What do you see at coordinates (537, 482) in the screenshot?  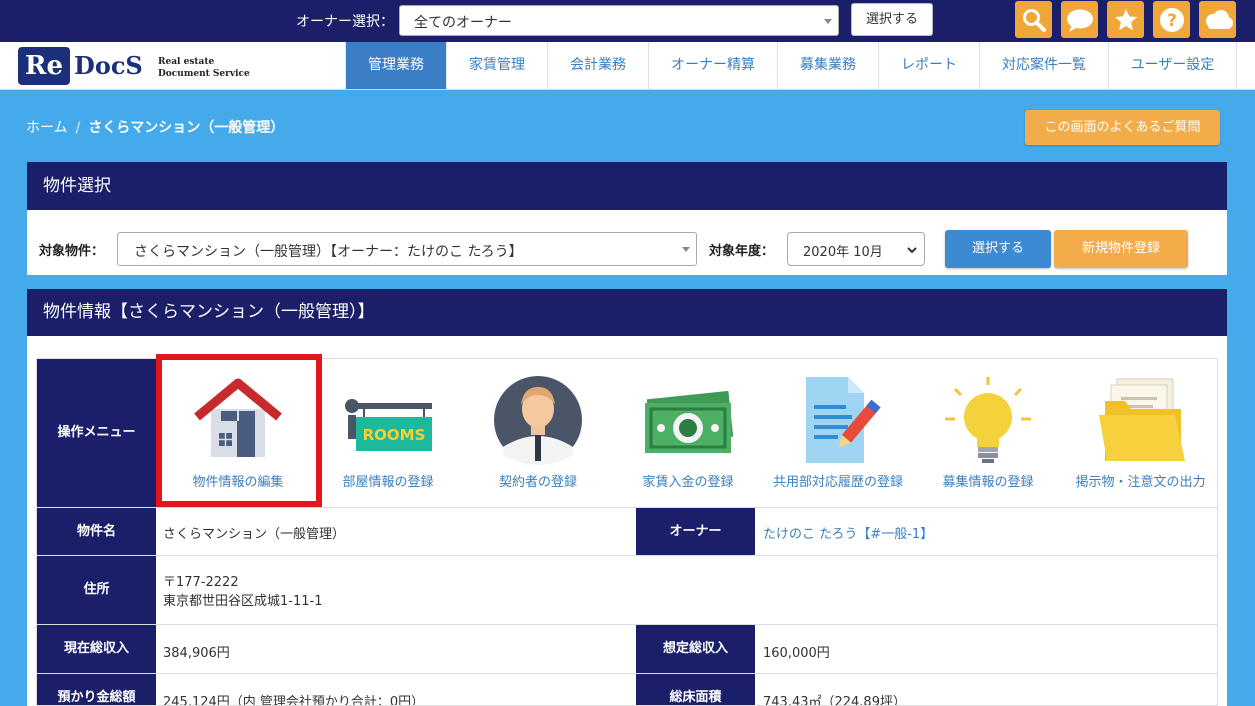 I see `menu-register-tenant-label: 契約者の登録` at bounding box center [537, 482].